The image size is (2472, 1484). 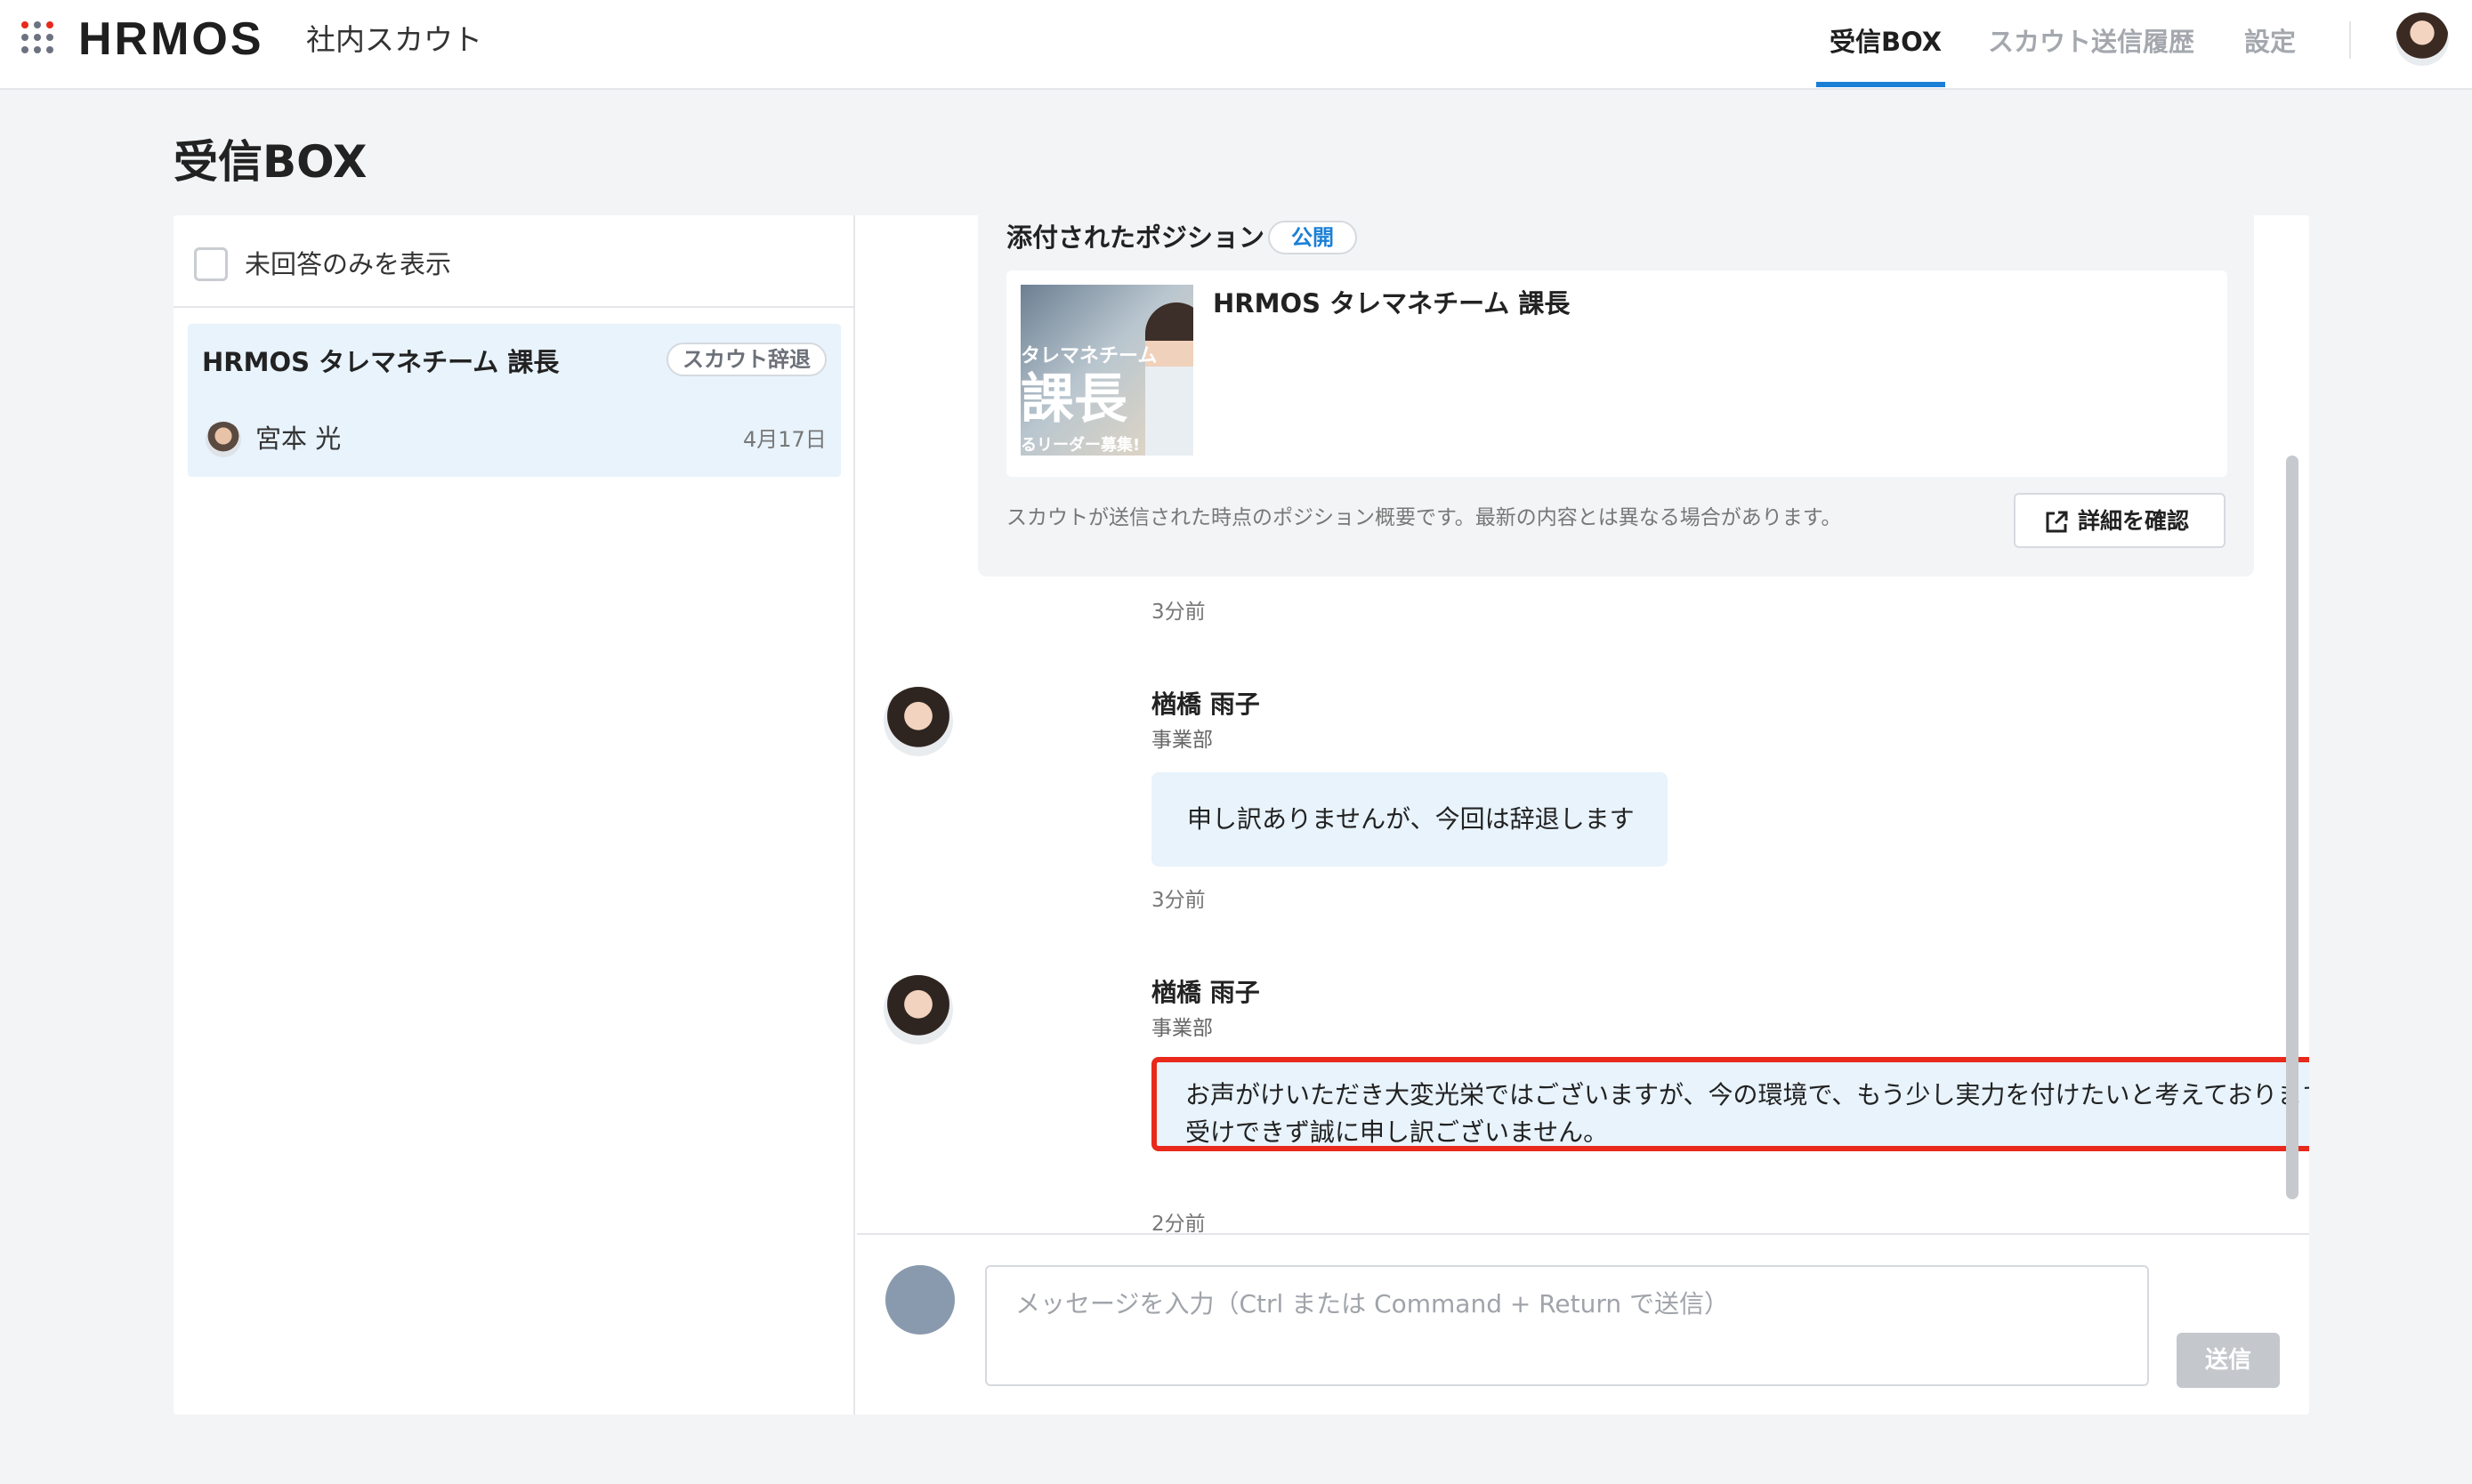 I want to click on user-avatar, so click(x=2422, y=39).